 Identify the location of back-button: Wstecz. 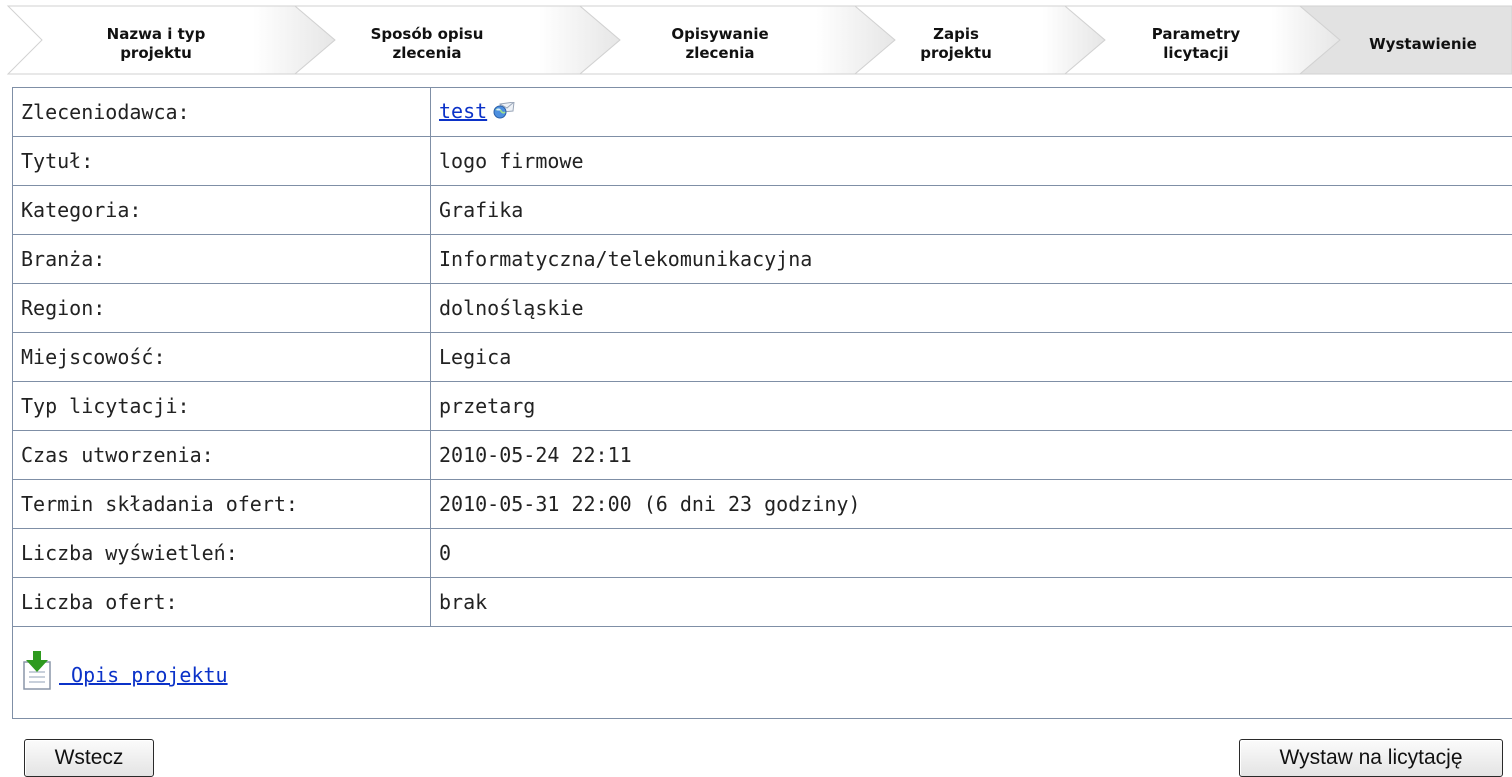
(89, 758).